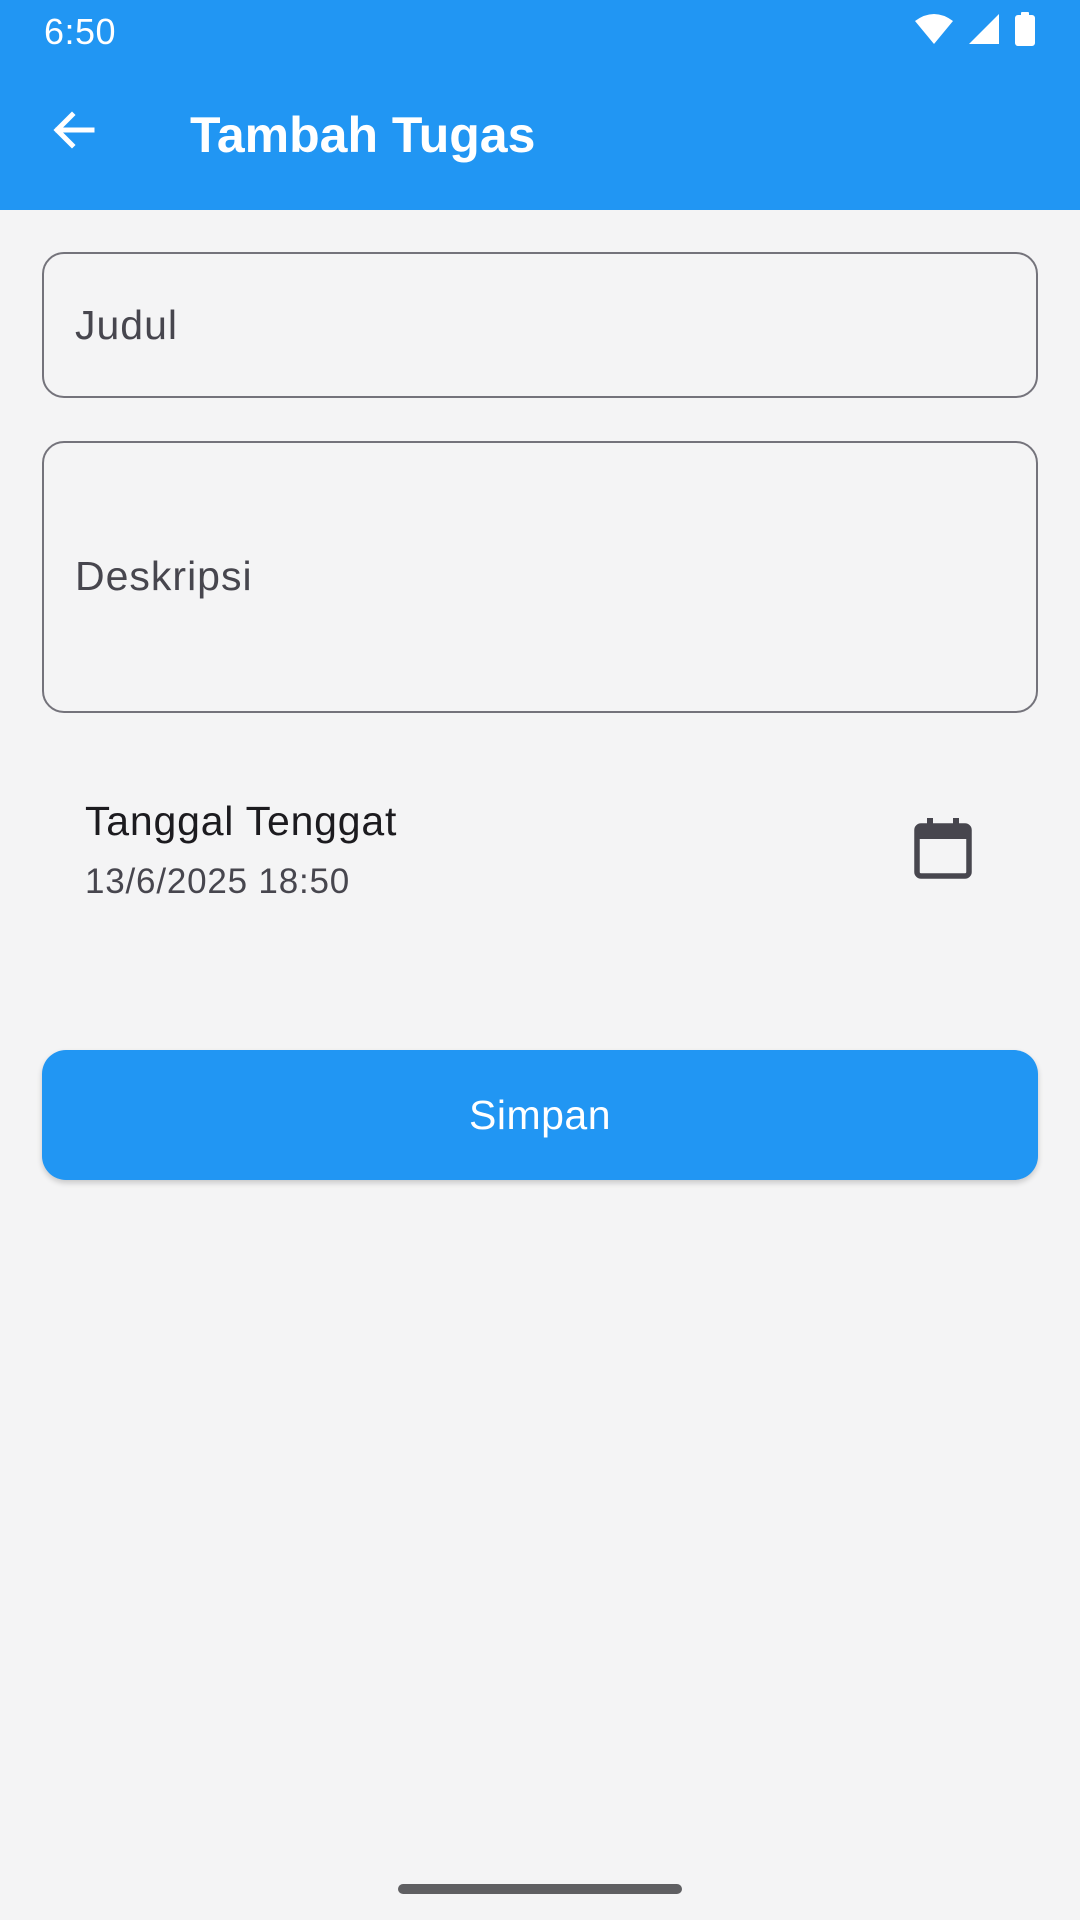 This screenshot has height=1920, width=1080. What do you see at coordinates (540, 851) in the screenshot?
I see `due-date-picker: Tanggal Tenggat 13/6/2025 18:50` at bounding box center [540, 851].